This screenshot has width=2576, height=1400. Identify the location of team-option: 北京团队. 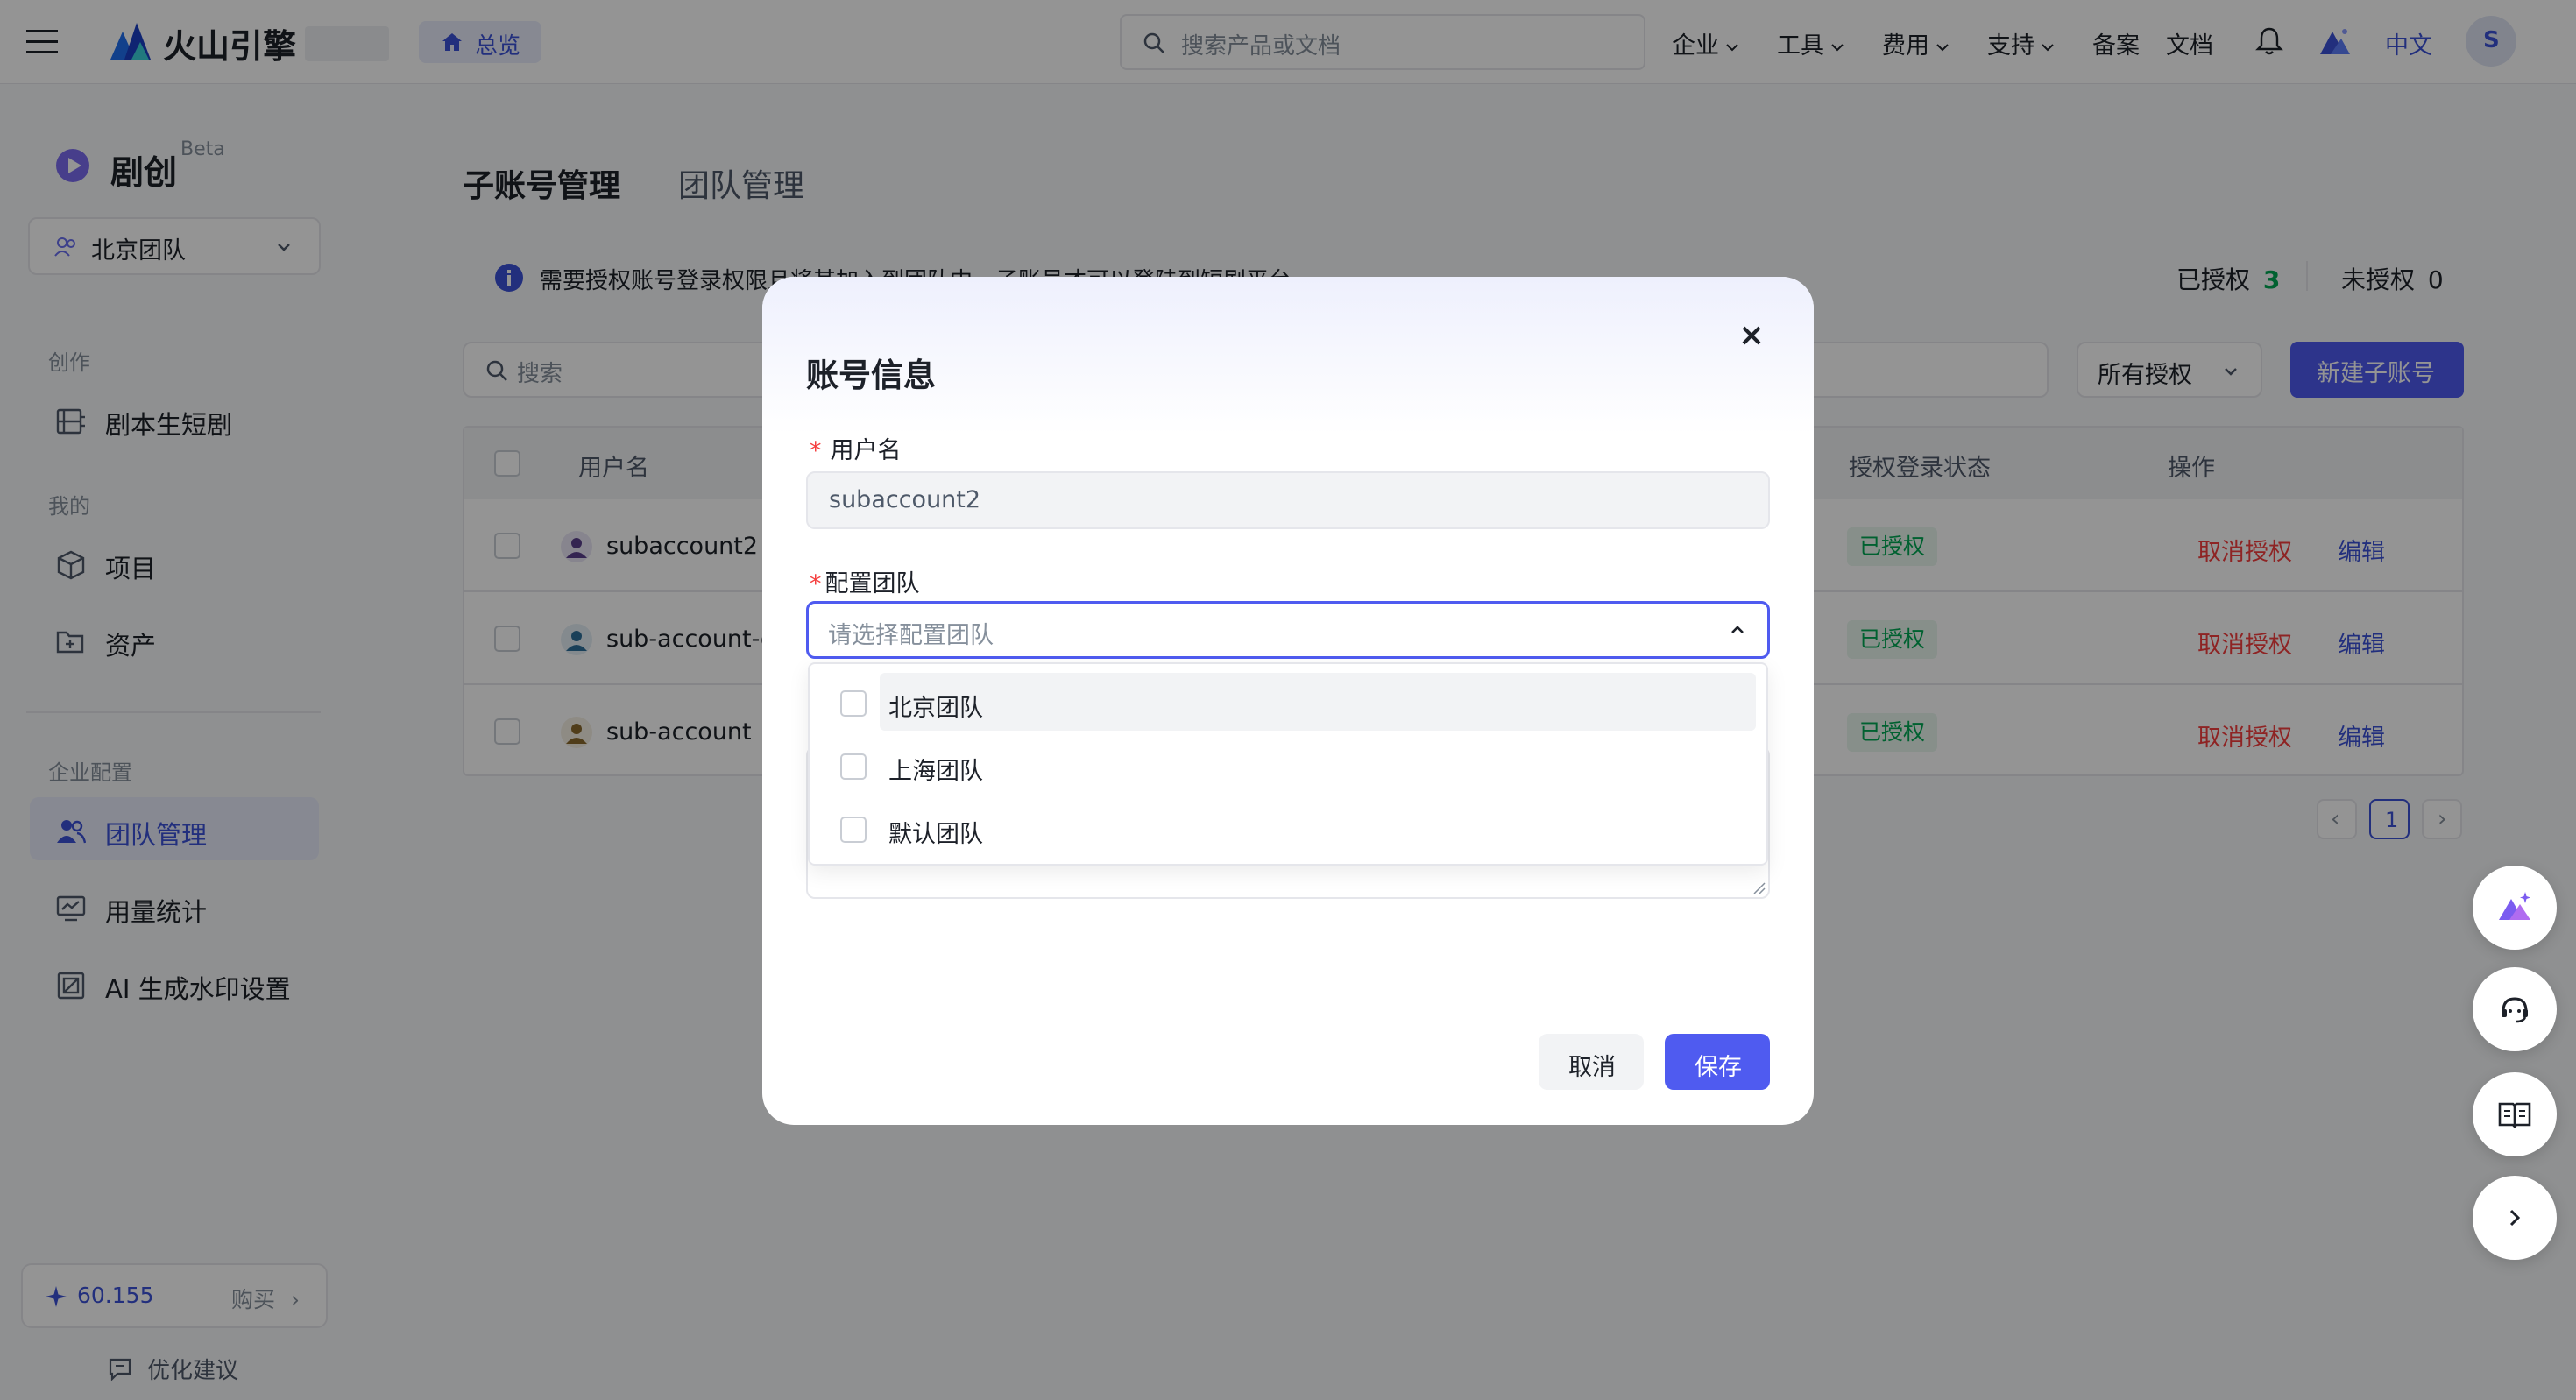
(1285, 703).